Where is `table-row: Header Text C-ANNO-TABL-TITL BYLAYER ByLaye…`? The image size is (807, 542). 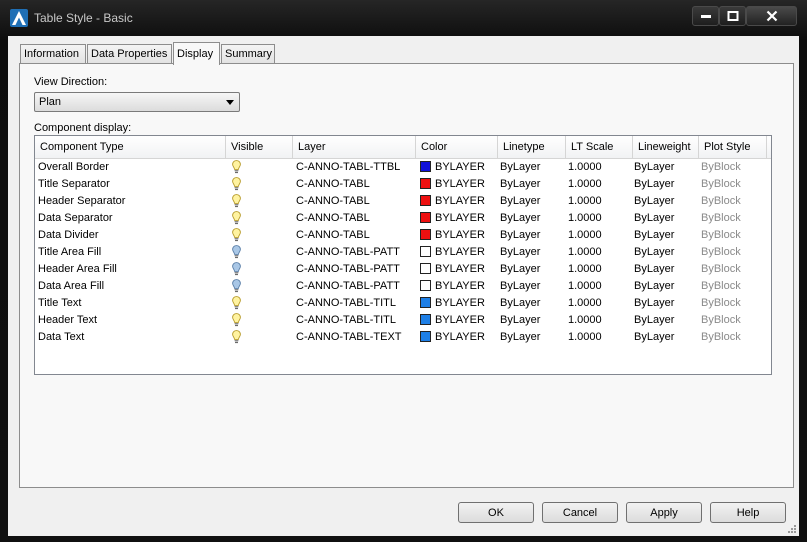 table-row: Header Text C-ANNO-TABL-TITL BYLAYER ByLaye… is located at coordinates (403, 320).